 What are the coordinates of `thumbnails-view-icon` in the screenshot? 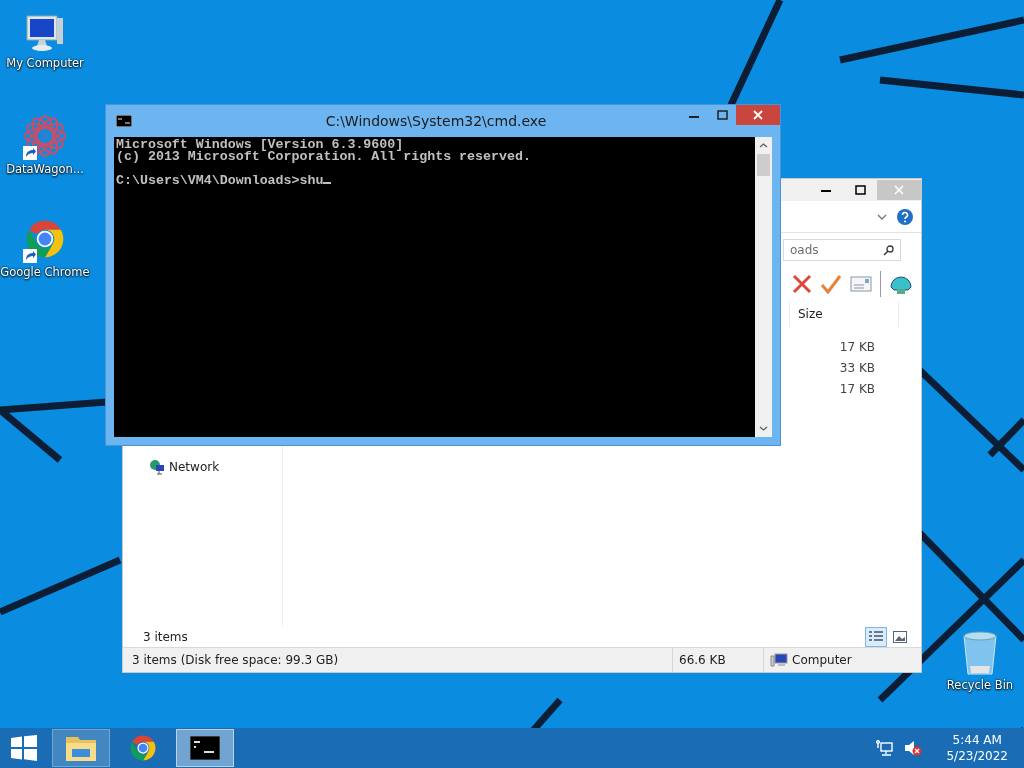 It's located at (900, 636).